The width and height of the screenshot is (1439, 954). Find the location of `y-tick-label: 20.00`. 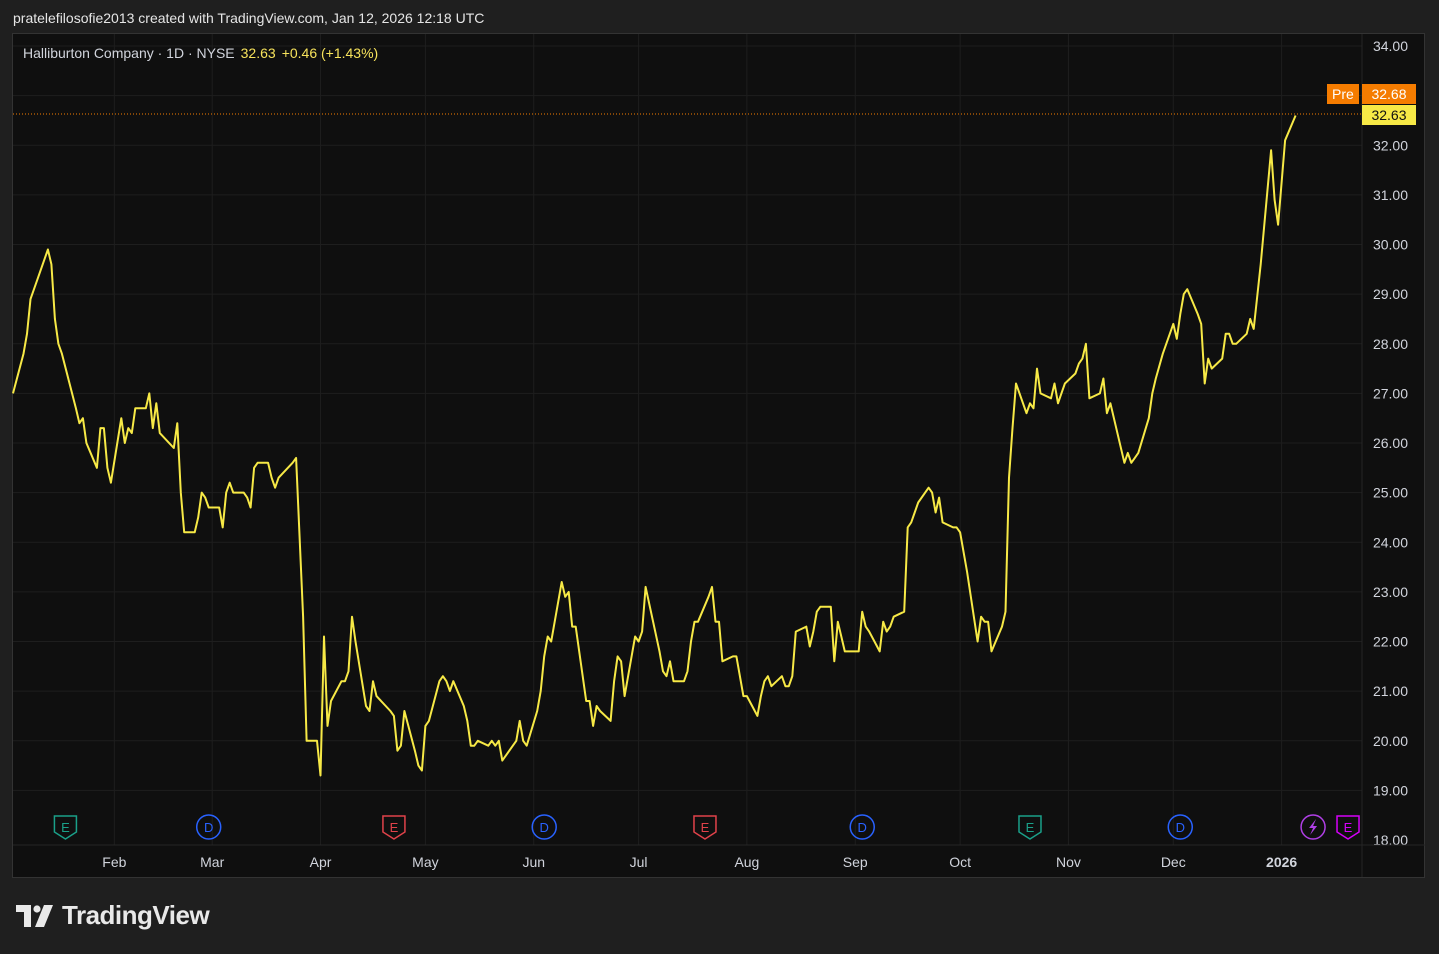

y-tick-label: 20.00 is located at coordinates (1390, 741).